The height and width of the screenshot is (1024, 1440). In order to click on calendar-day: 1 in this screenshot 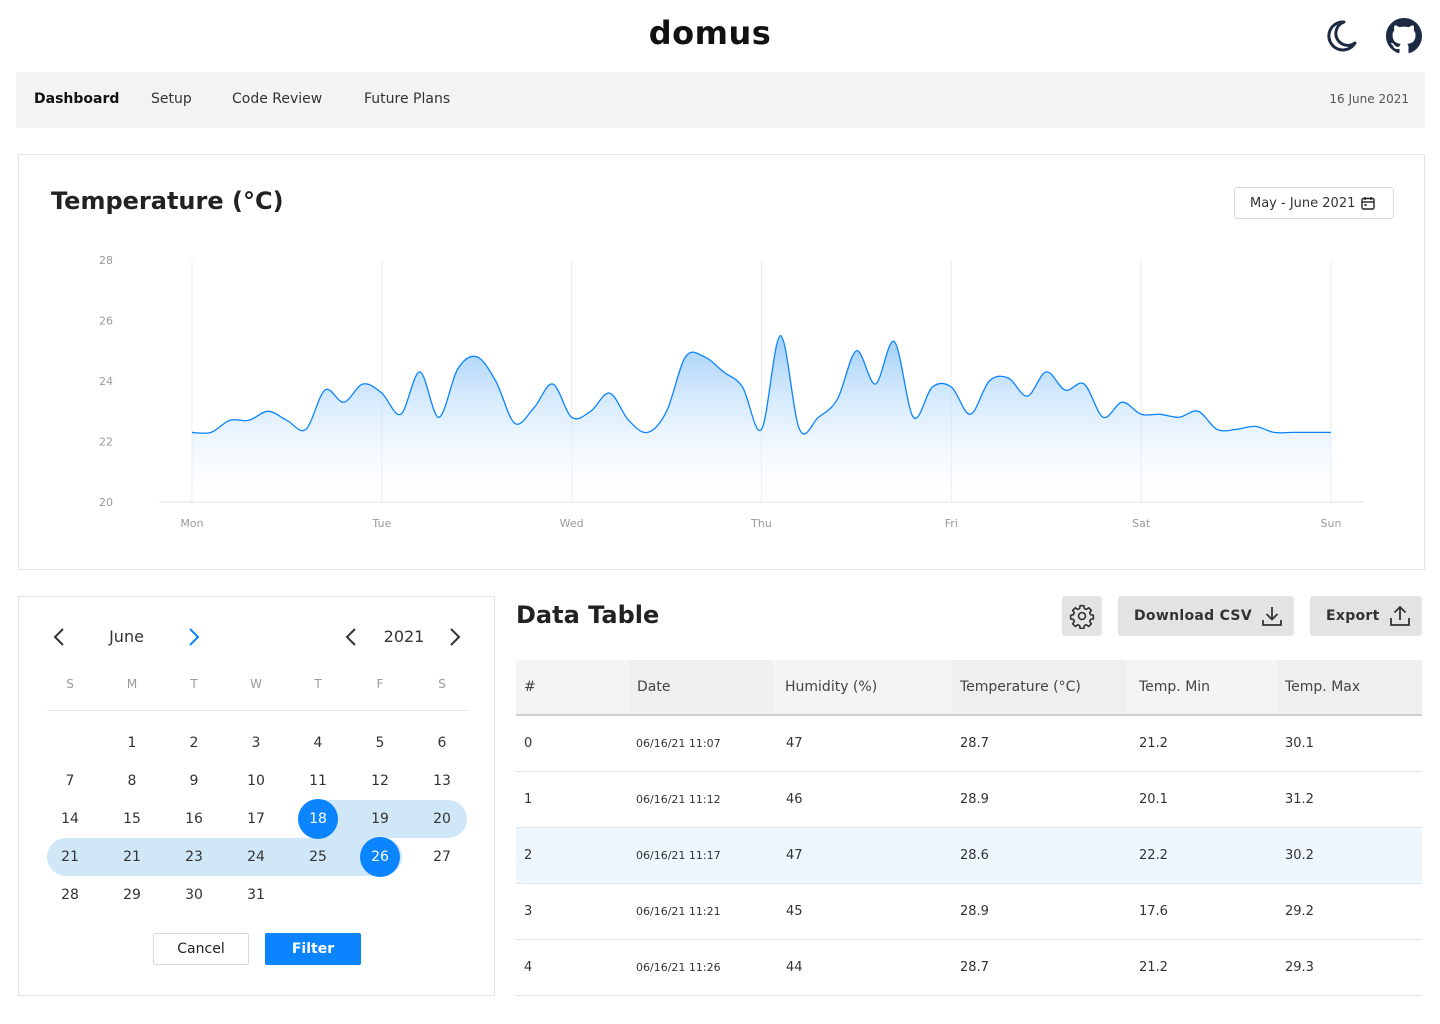, I will do `click(132, 743)`.